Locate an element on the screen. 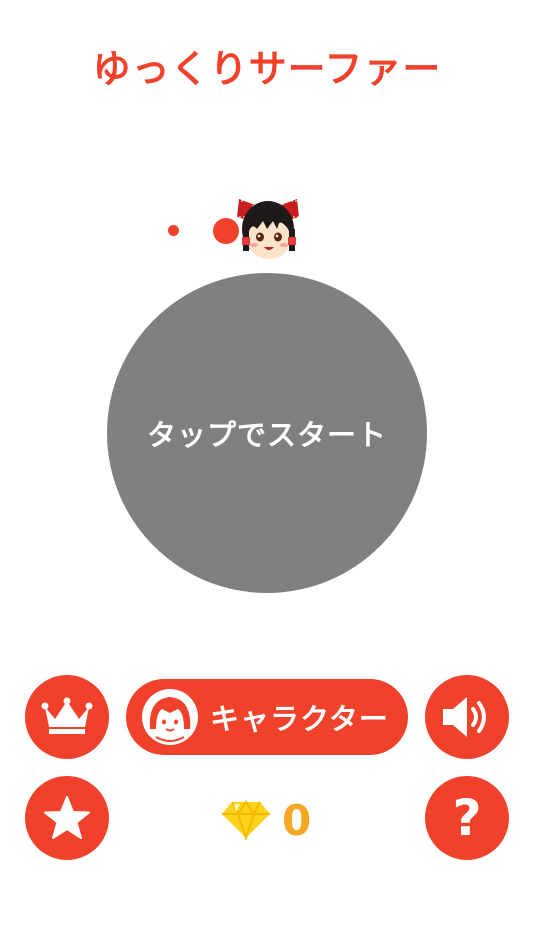 The width and height of the screenshot is (534, 950). question-mark-icon: ? is located at coordinates (467, 818).